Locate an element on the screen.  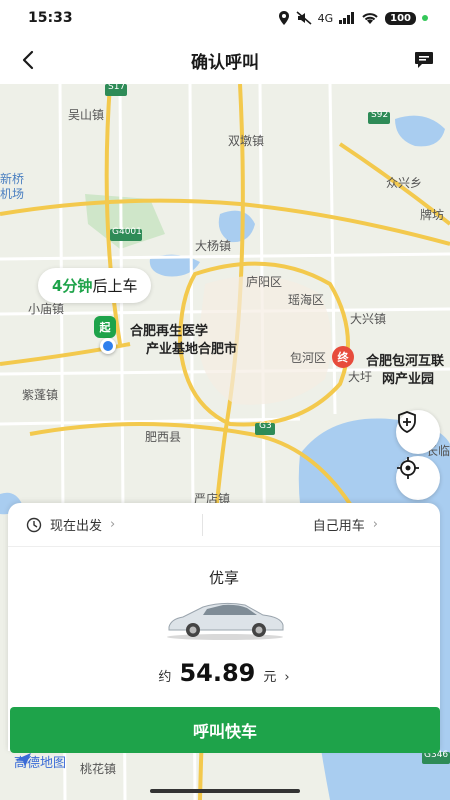
end-pin: 终 is located at coordinates (343, 357).